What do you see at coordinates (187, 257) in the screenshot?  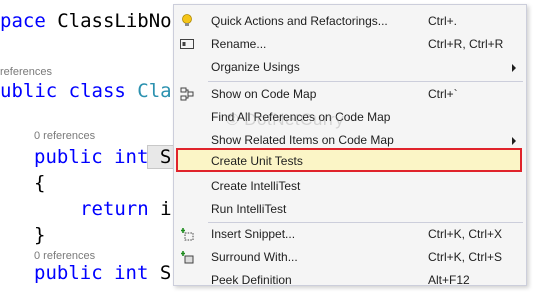 I see `surround-icon` at bounding box center [187, 257].